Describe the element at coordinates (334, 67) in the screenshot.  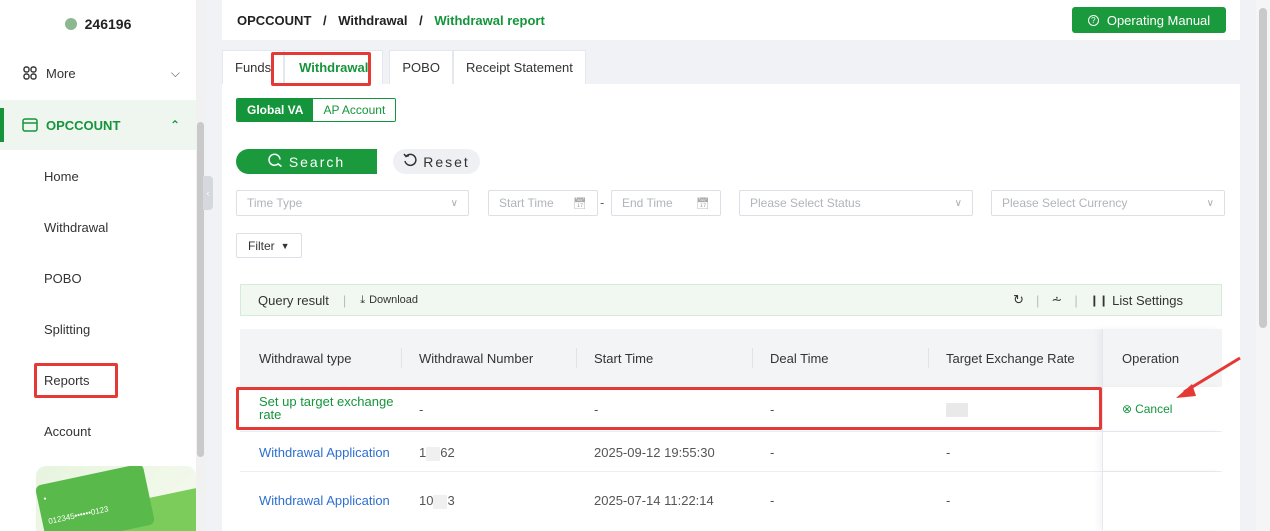
I see `tab-withdrawal: Withdrawal` at that location.